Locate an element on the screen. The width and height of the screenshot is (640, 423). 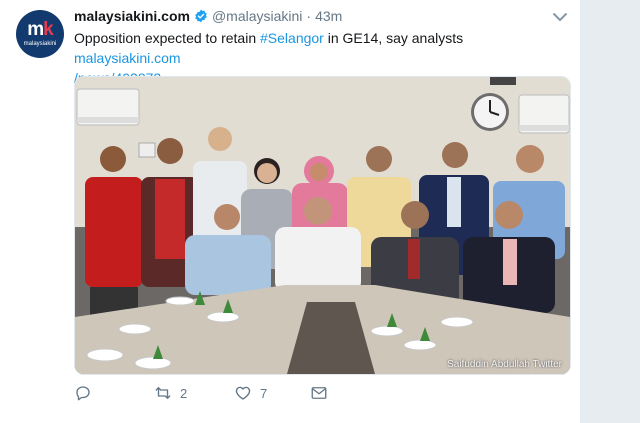
avatar-logo: mk is located at coordinates (40, 30).